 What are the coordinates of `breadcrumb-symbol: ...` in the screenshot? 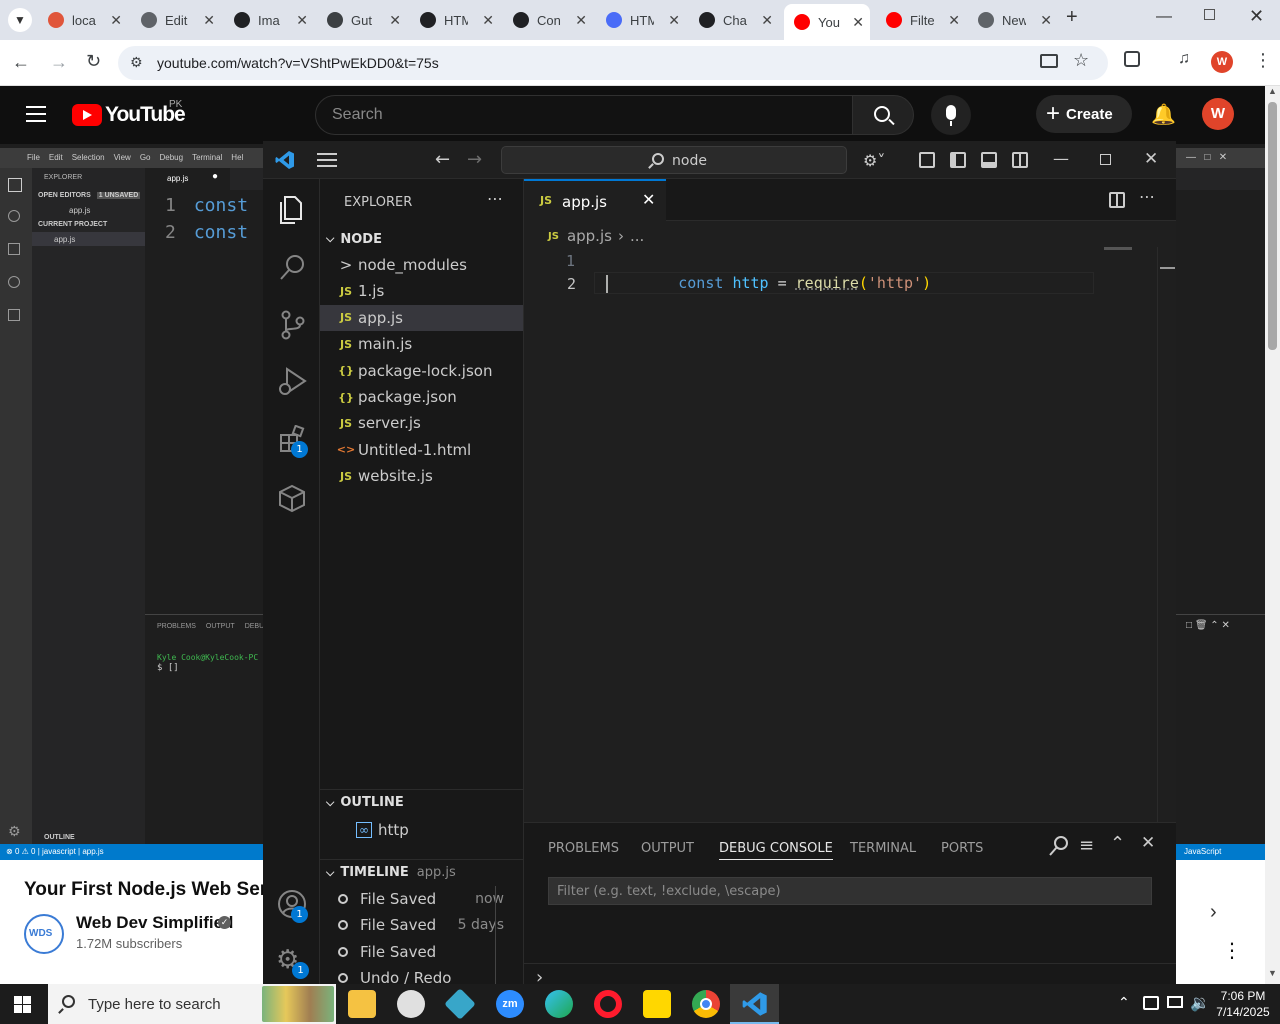 It's located at (637, 236).